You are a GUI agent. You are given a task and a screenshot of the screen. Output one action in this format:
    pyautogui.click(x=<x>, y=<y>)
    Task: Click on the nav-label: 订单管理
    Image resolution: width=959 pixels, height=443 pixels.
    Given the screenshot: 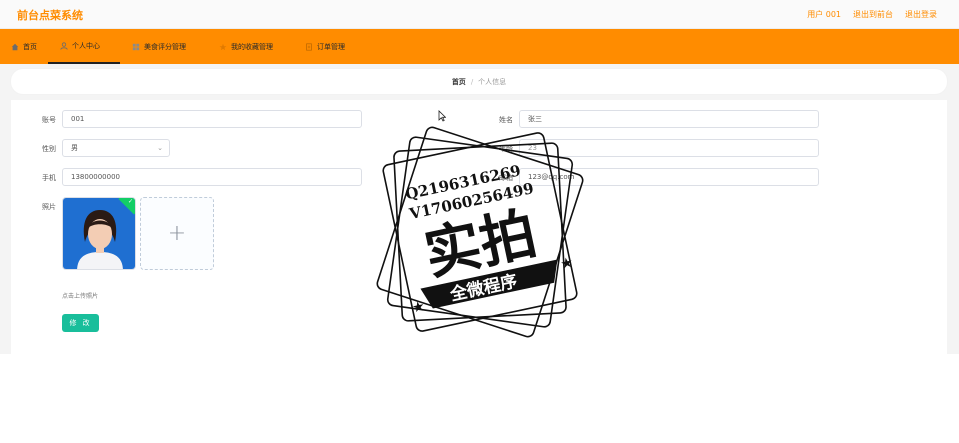 What is the action you would take?
    pyautogui.click(x=331, y=46)
    